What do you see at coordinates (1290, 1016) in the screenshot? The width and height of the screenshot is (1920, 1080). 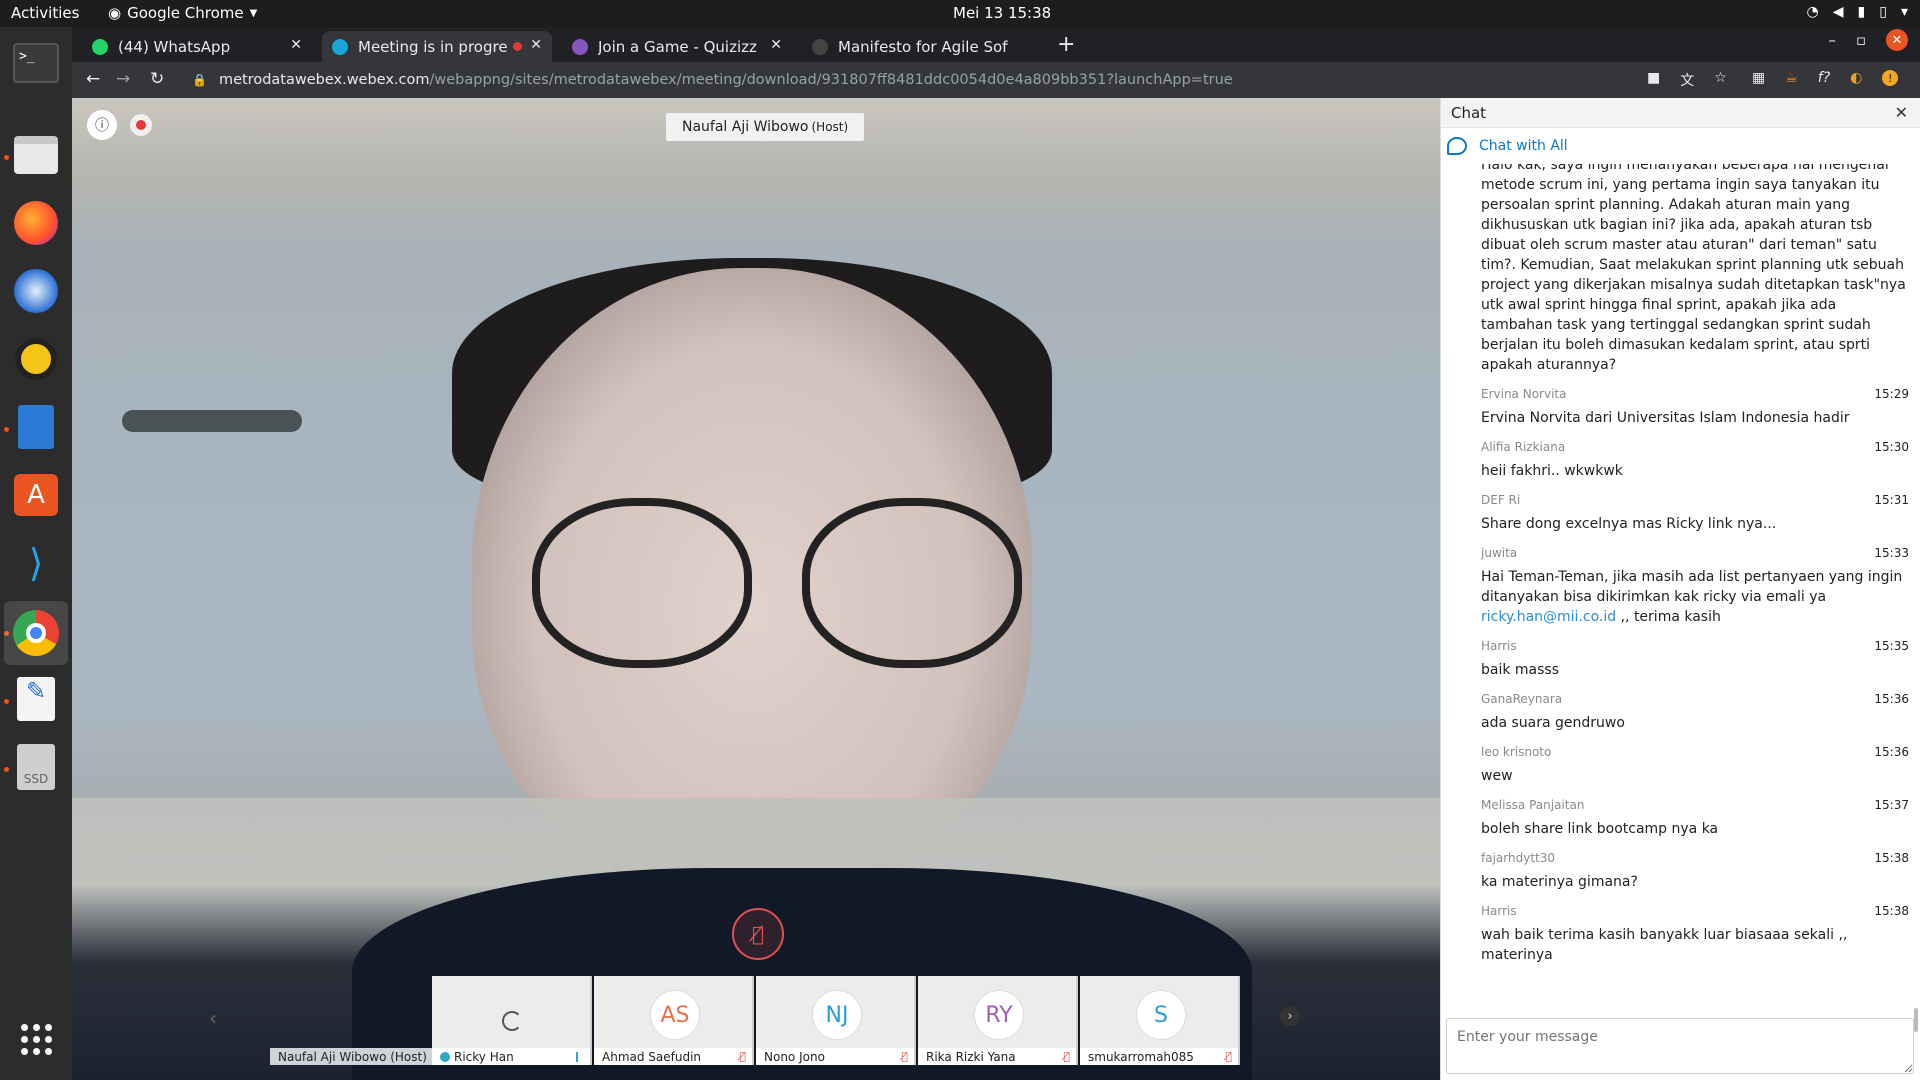 I see `next-participants-button: ›` at bounding box center [1290, 1016].